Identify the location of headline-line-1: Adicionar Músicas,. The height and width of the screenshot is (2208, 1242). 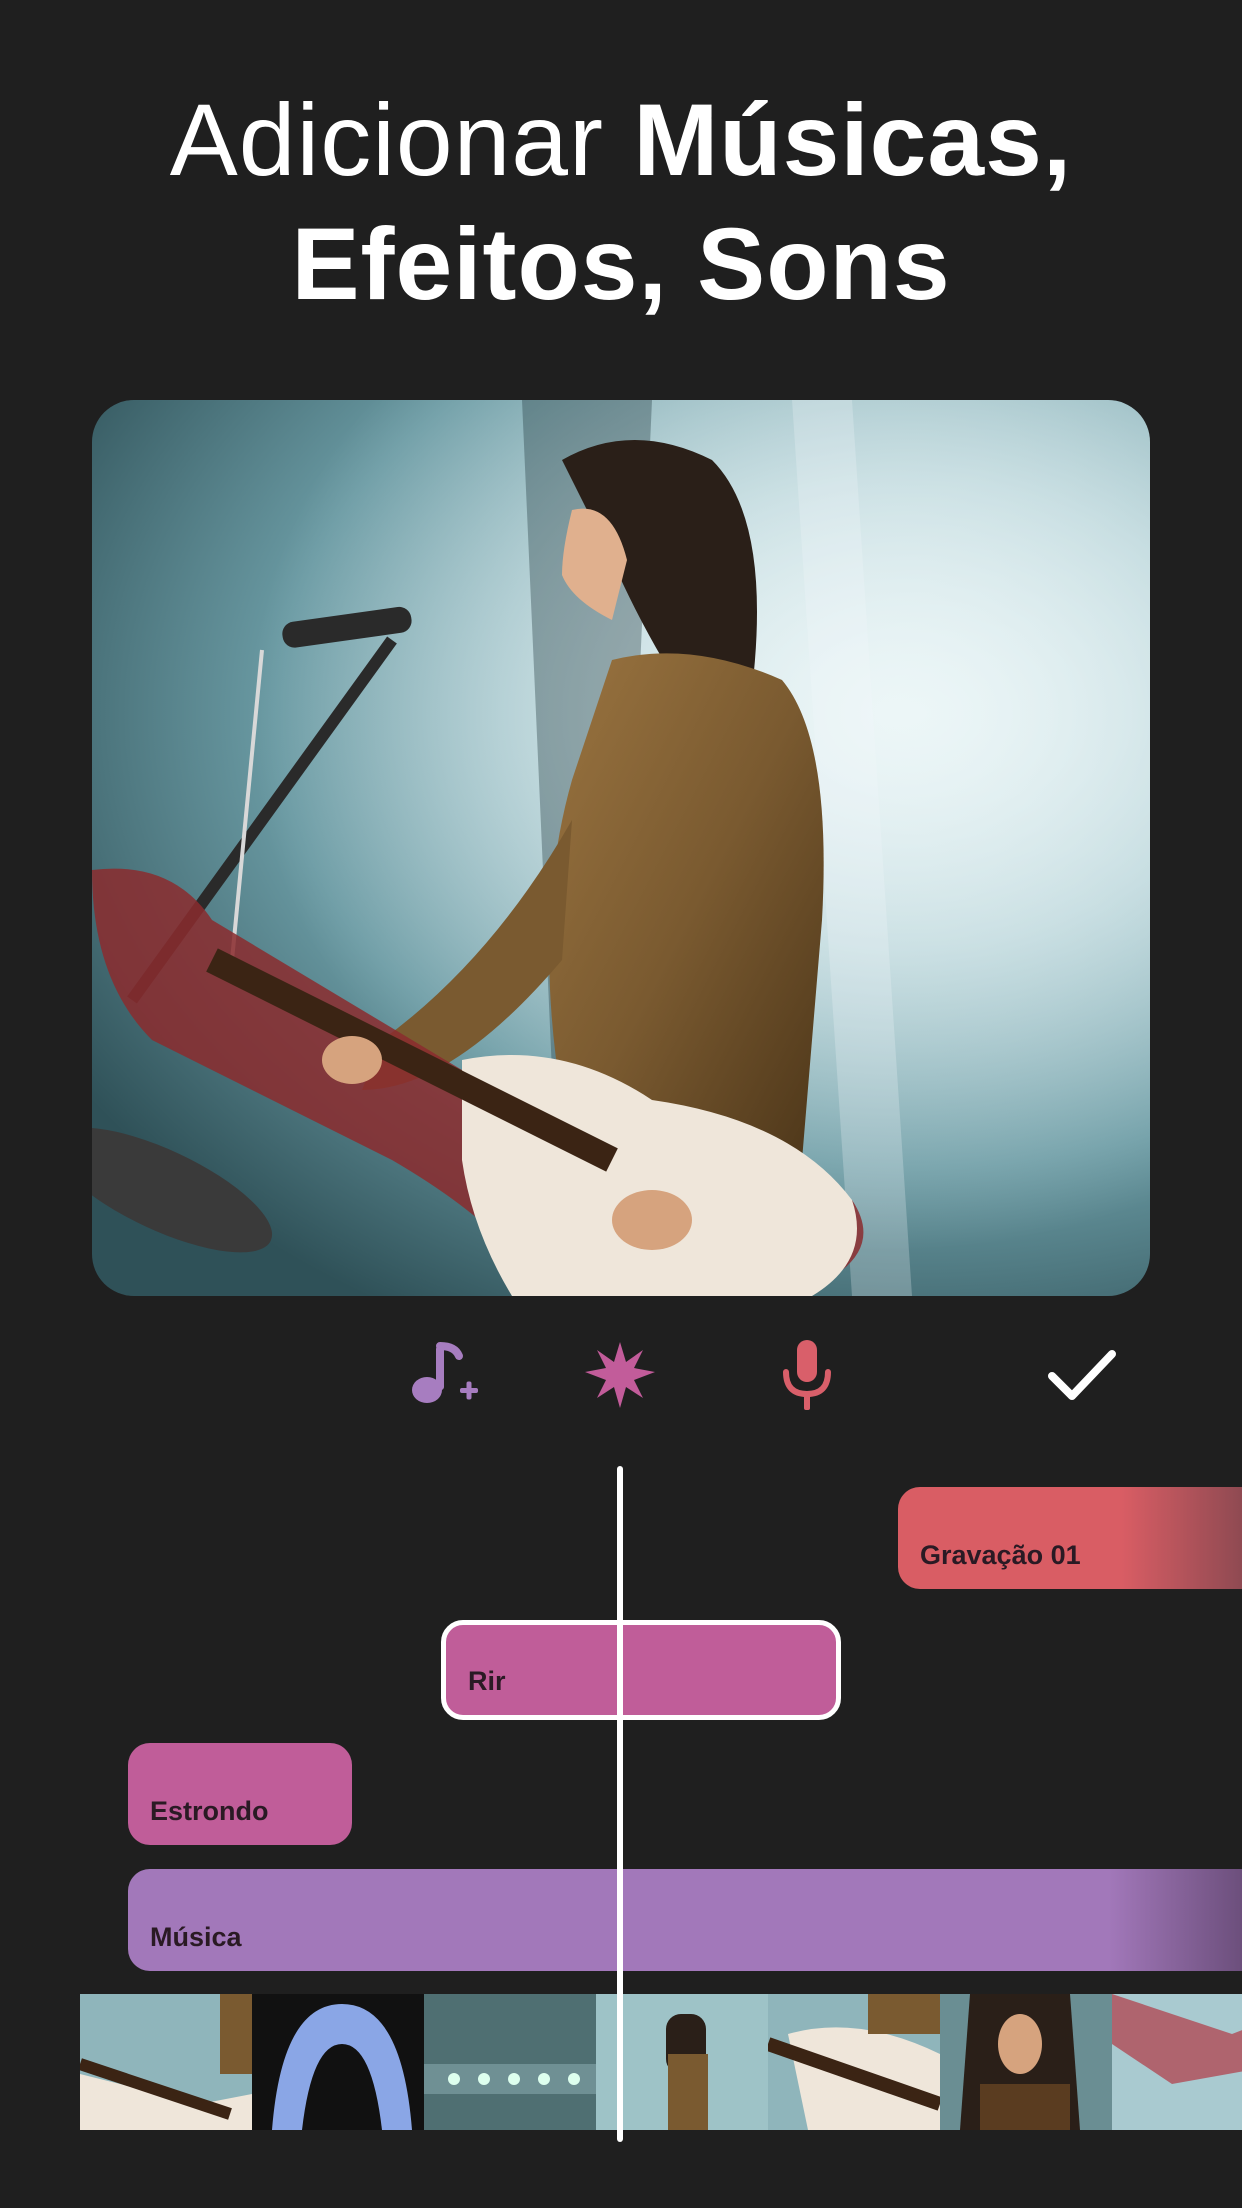
(621, 140).